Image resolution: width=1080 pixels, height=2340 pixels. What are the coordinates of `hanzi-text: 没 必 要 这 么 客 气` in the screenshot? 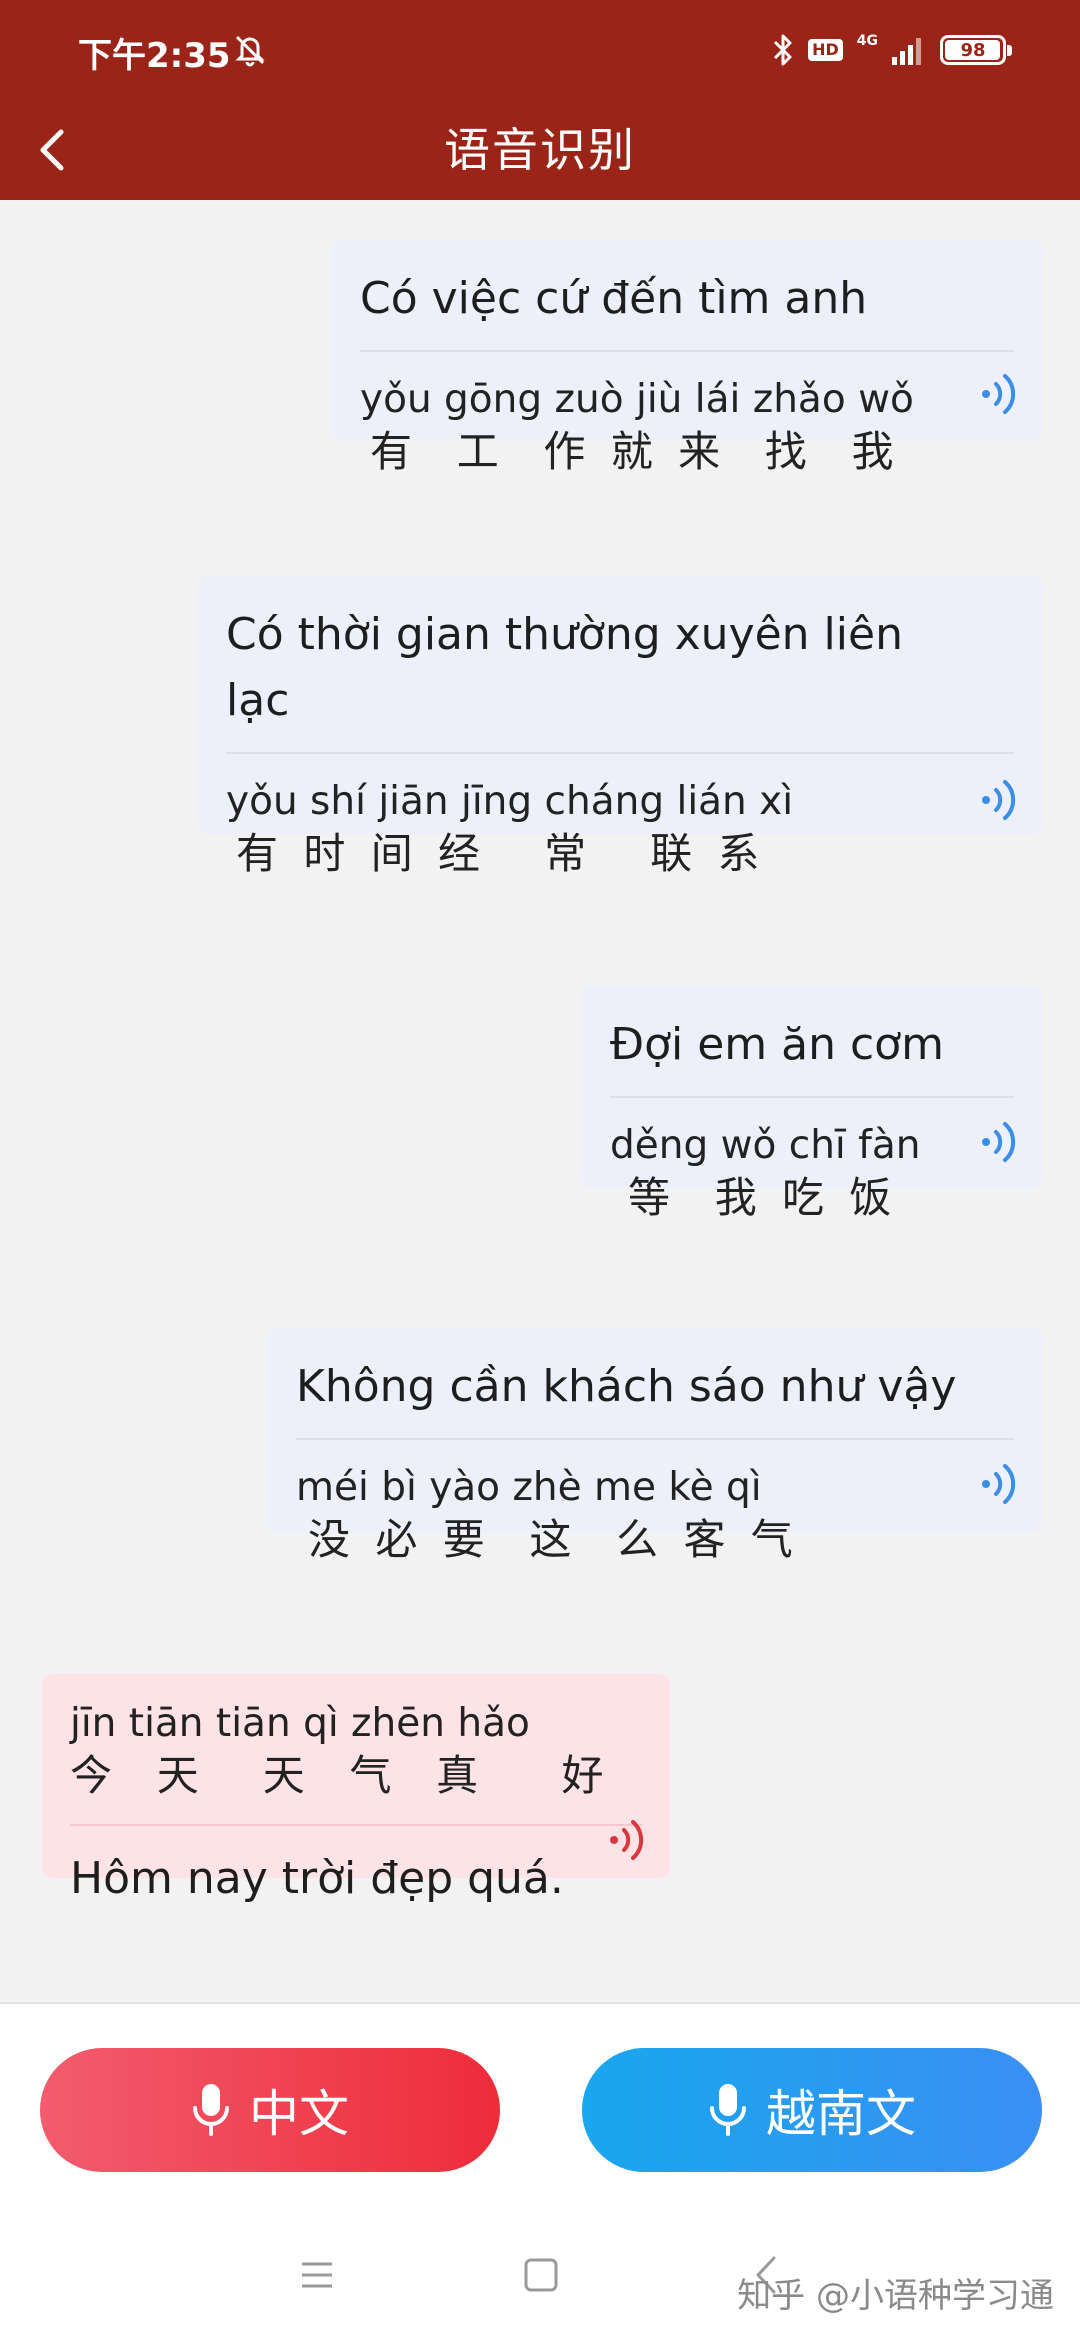 It's located at (553, 1539).